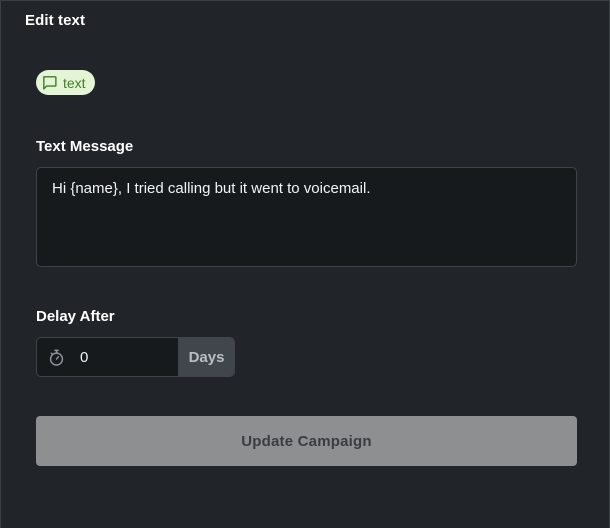 The width and height of the screenshot is (610, 528). What do you see at coordinates (306, 441) in the screenshot?
I see `update-campaign-button: Update Campaign` at bounding box center [306, 441].